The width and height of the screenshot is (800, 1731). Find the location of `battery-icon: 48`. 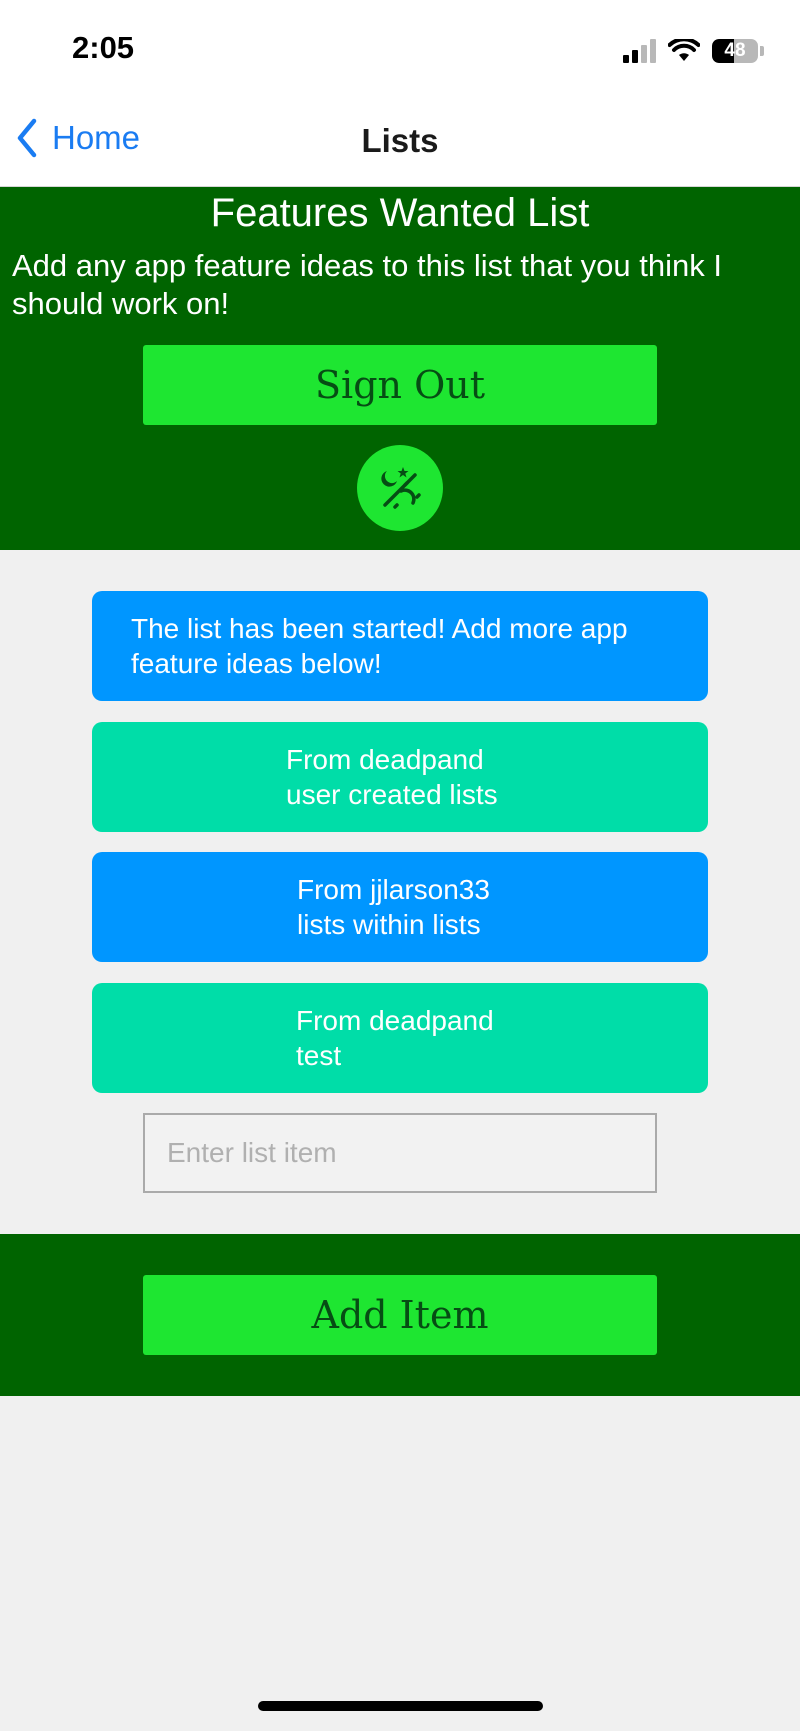

battery-icon: 48 is located at coordinates (735, 51).